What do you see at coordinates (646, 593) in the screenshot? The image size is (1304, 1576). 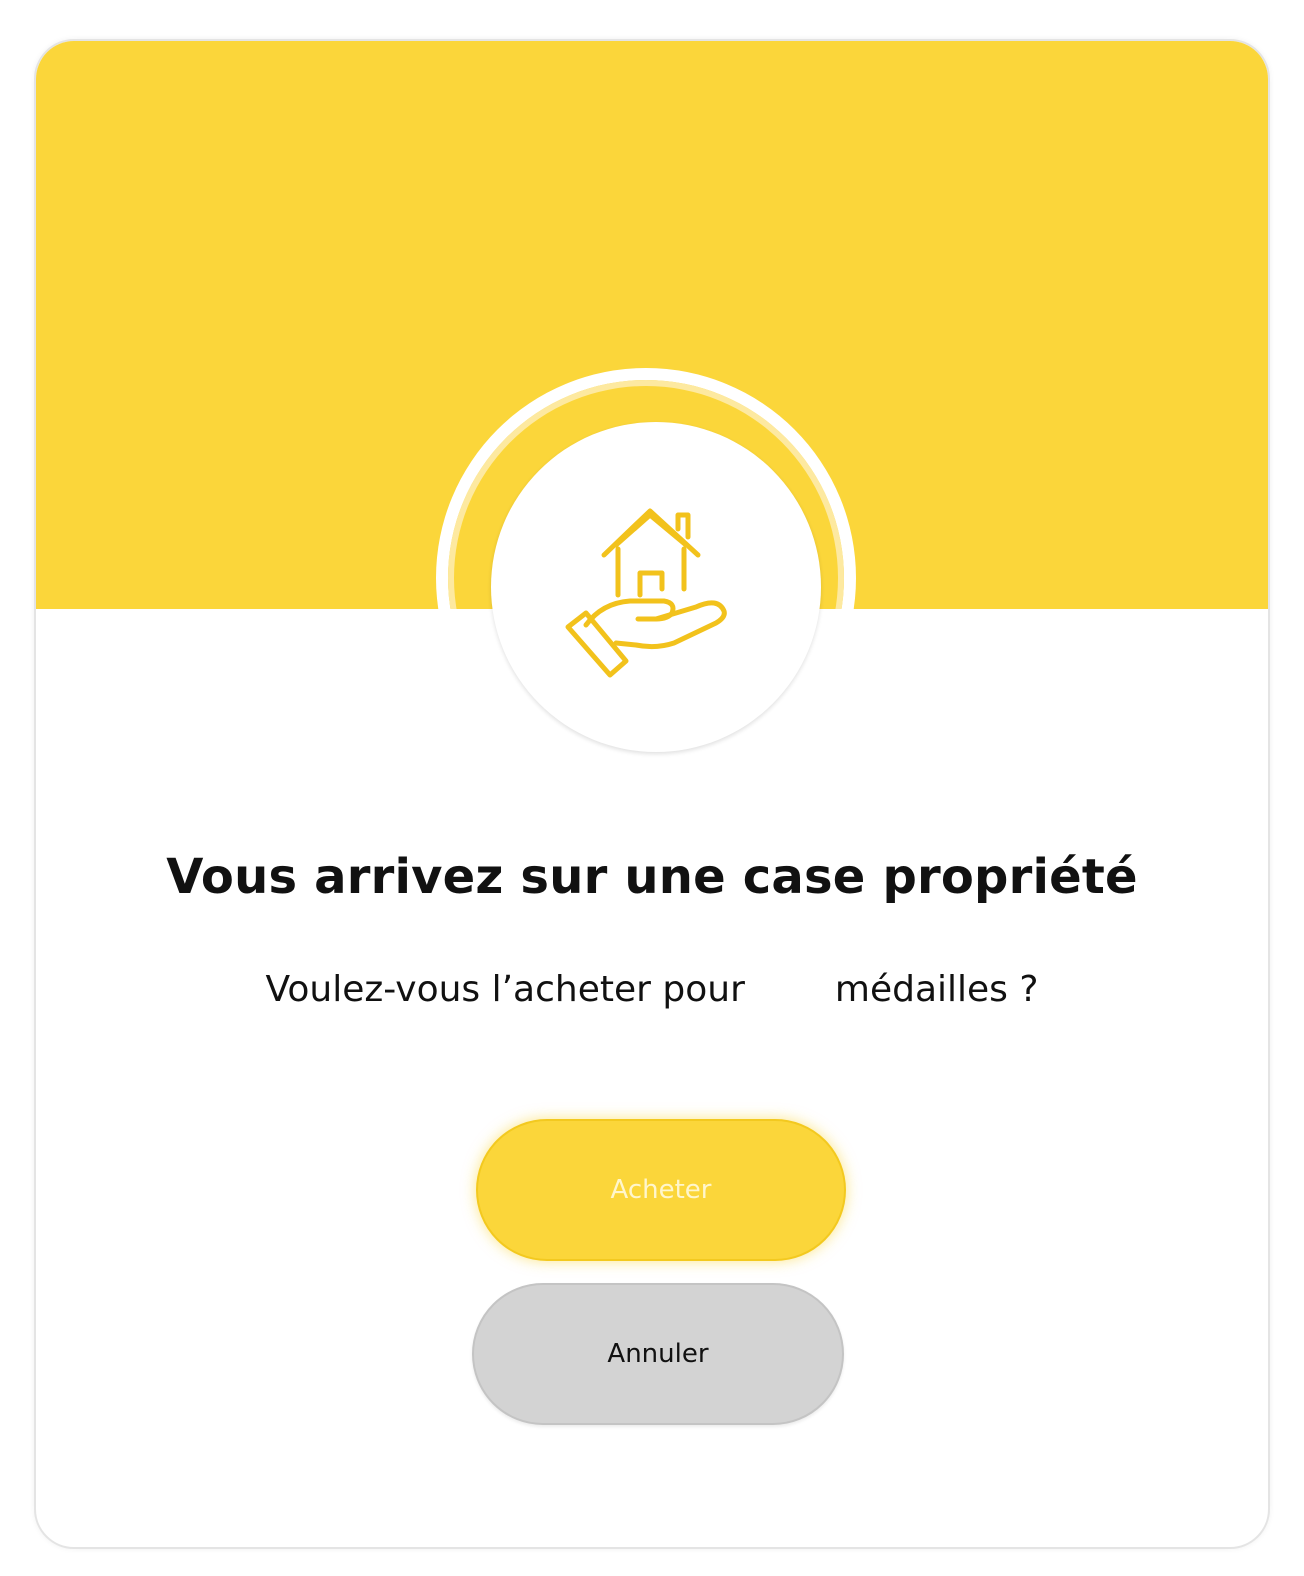 I see `hand-holding-house-icon` at bounding box center [646, 593].